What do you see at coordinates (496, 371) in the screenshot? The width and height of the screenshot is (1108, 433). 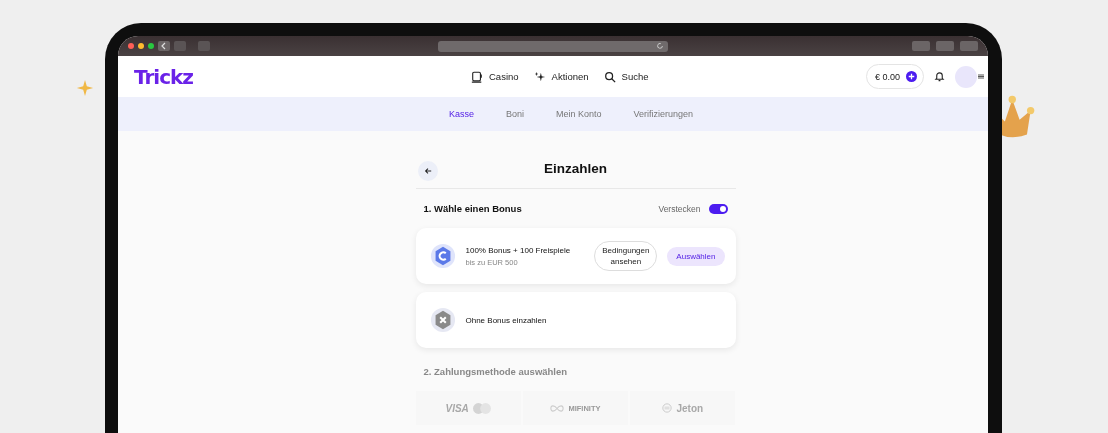 I see `section-heading: 2. Zahlungsmethode auswählen` at bounding box center [496, 371].